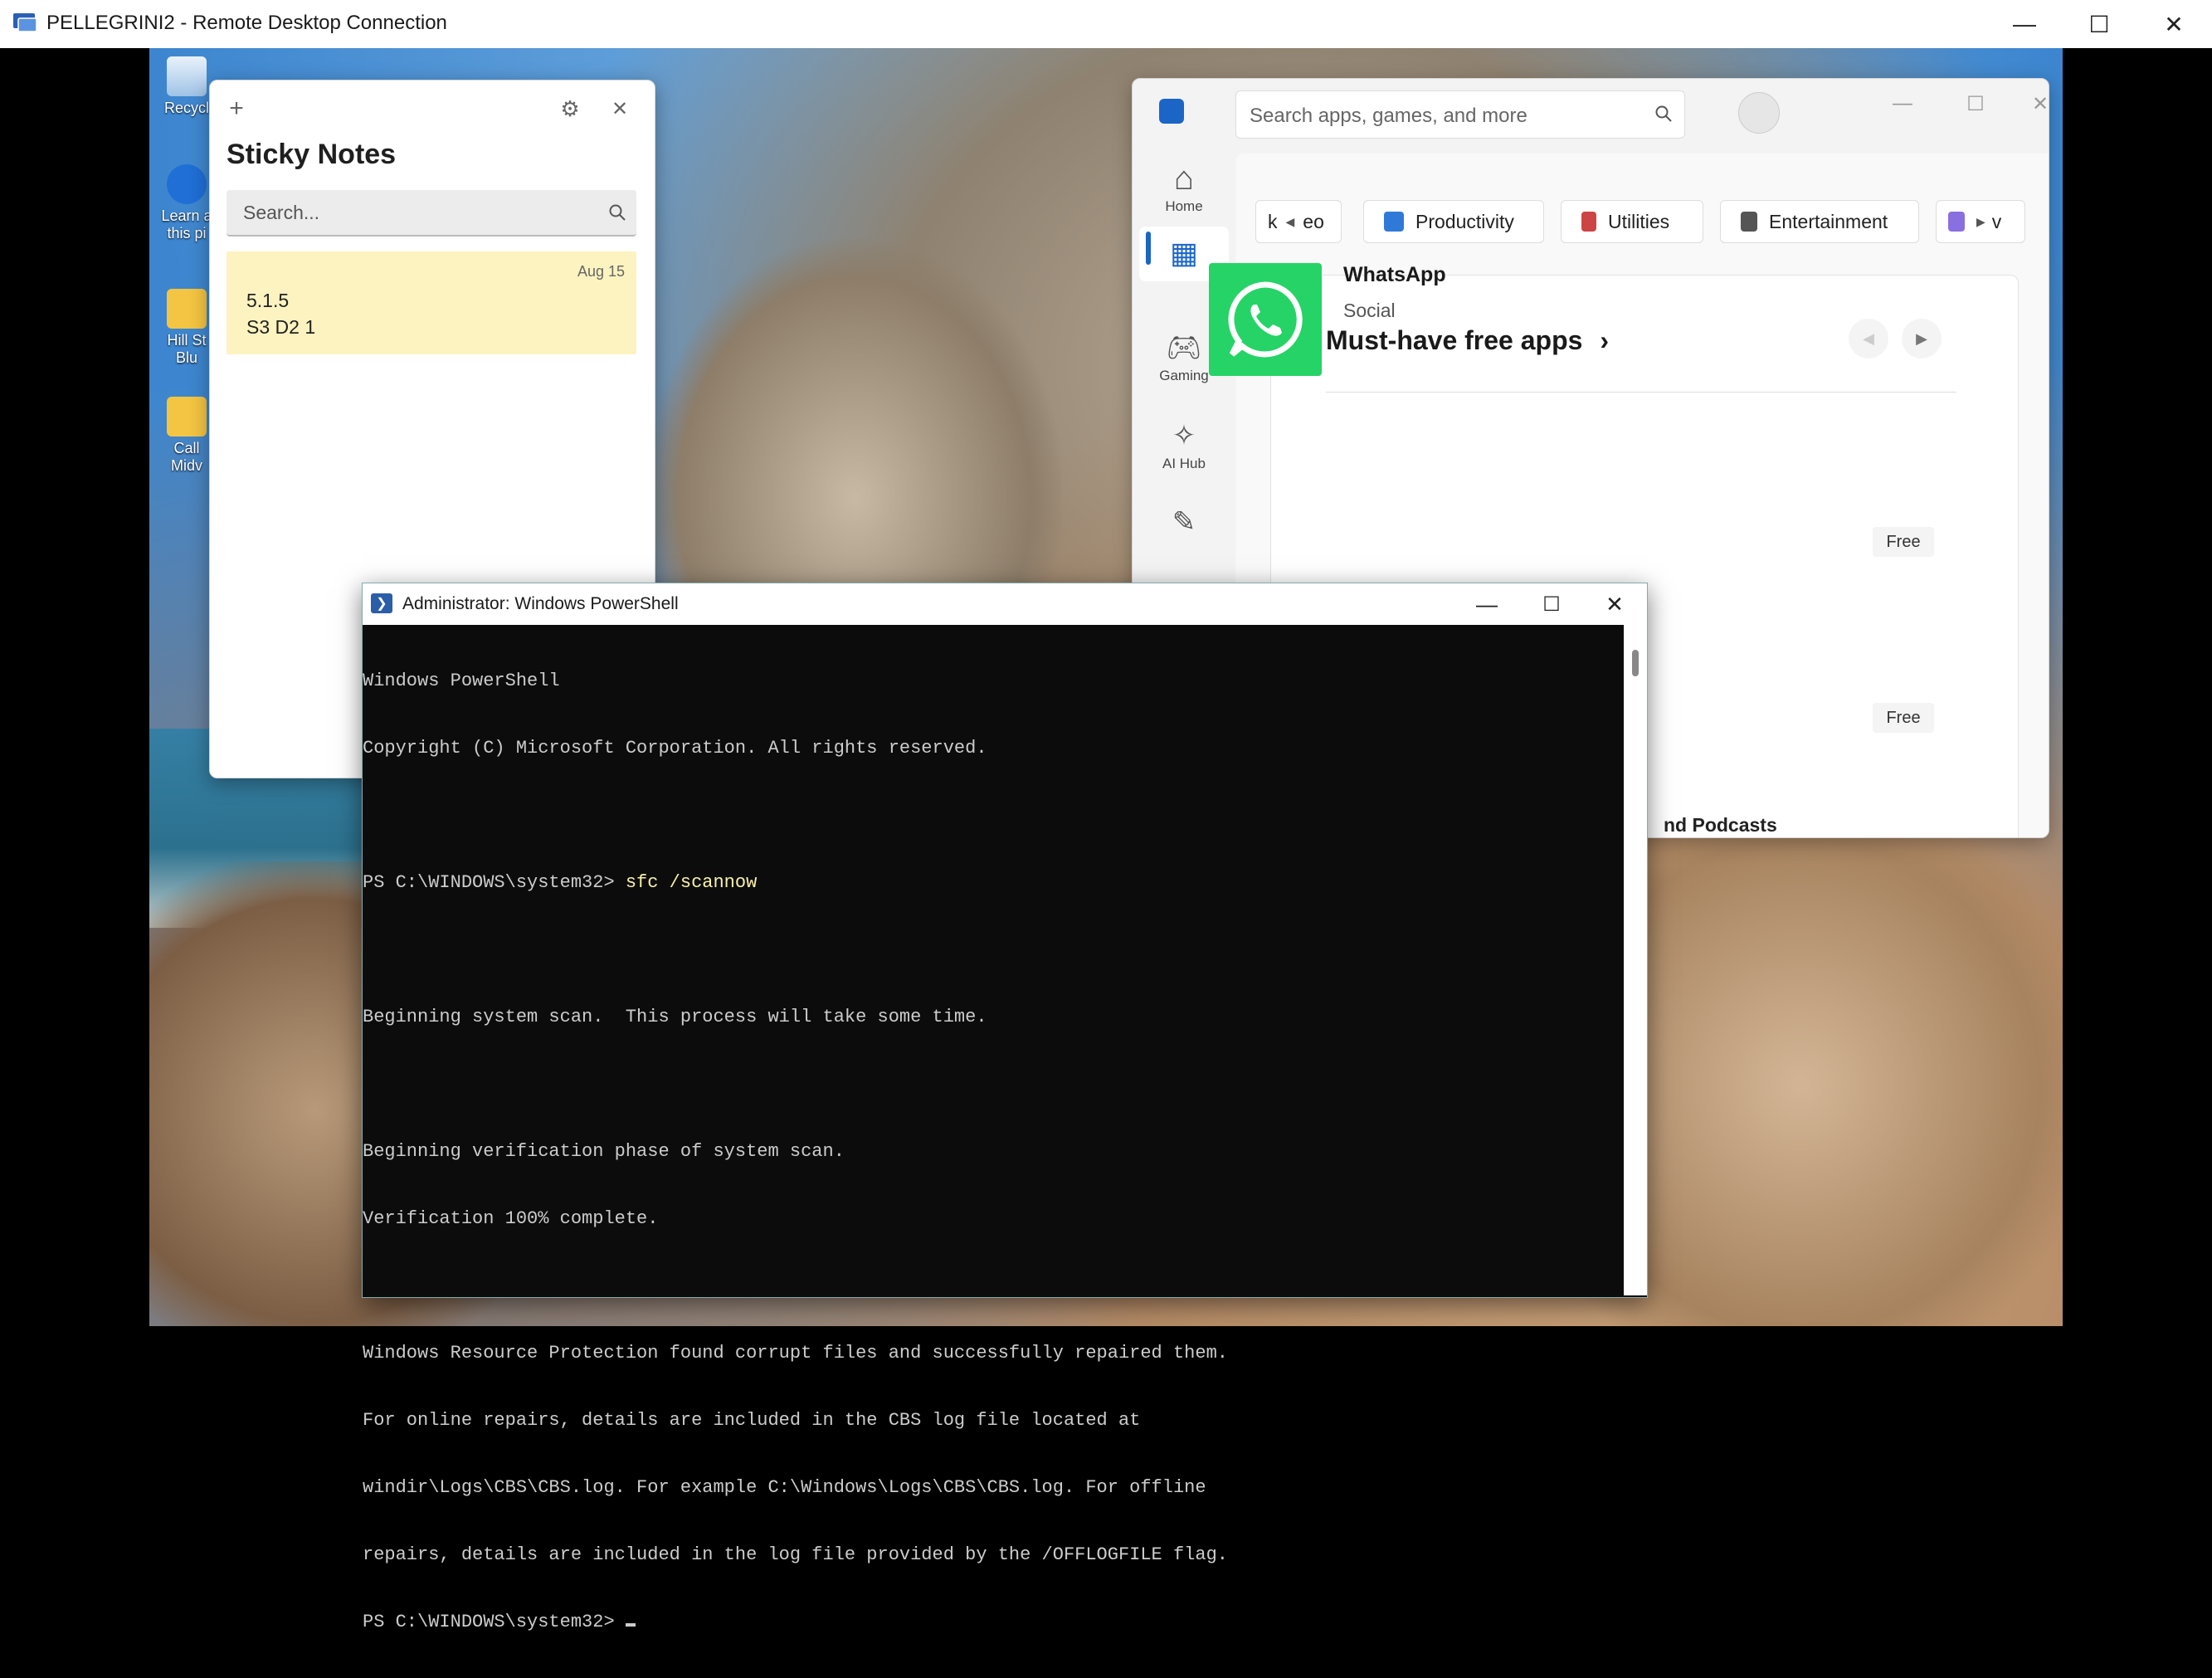 The width and height of the screenshot is (2212, 1678). I want to click on category-pill-productivity: Productivity, so click(1453, 222).